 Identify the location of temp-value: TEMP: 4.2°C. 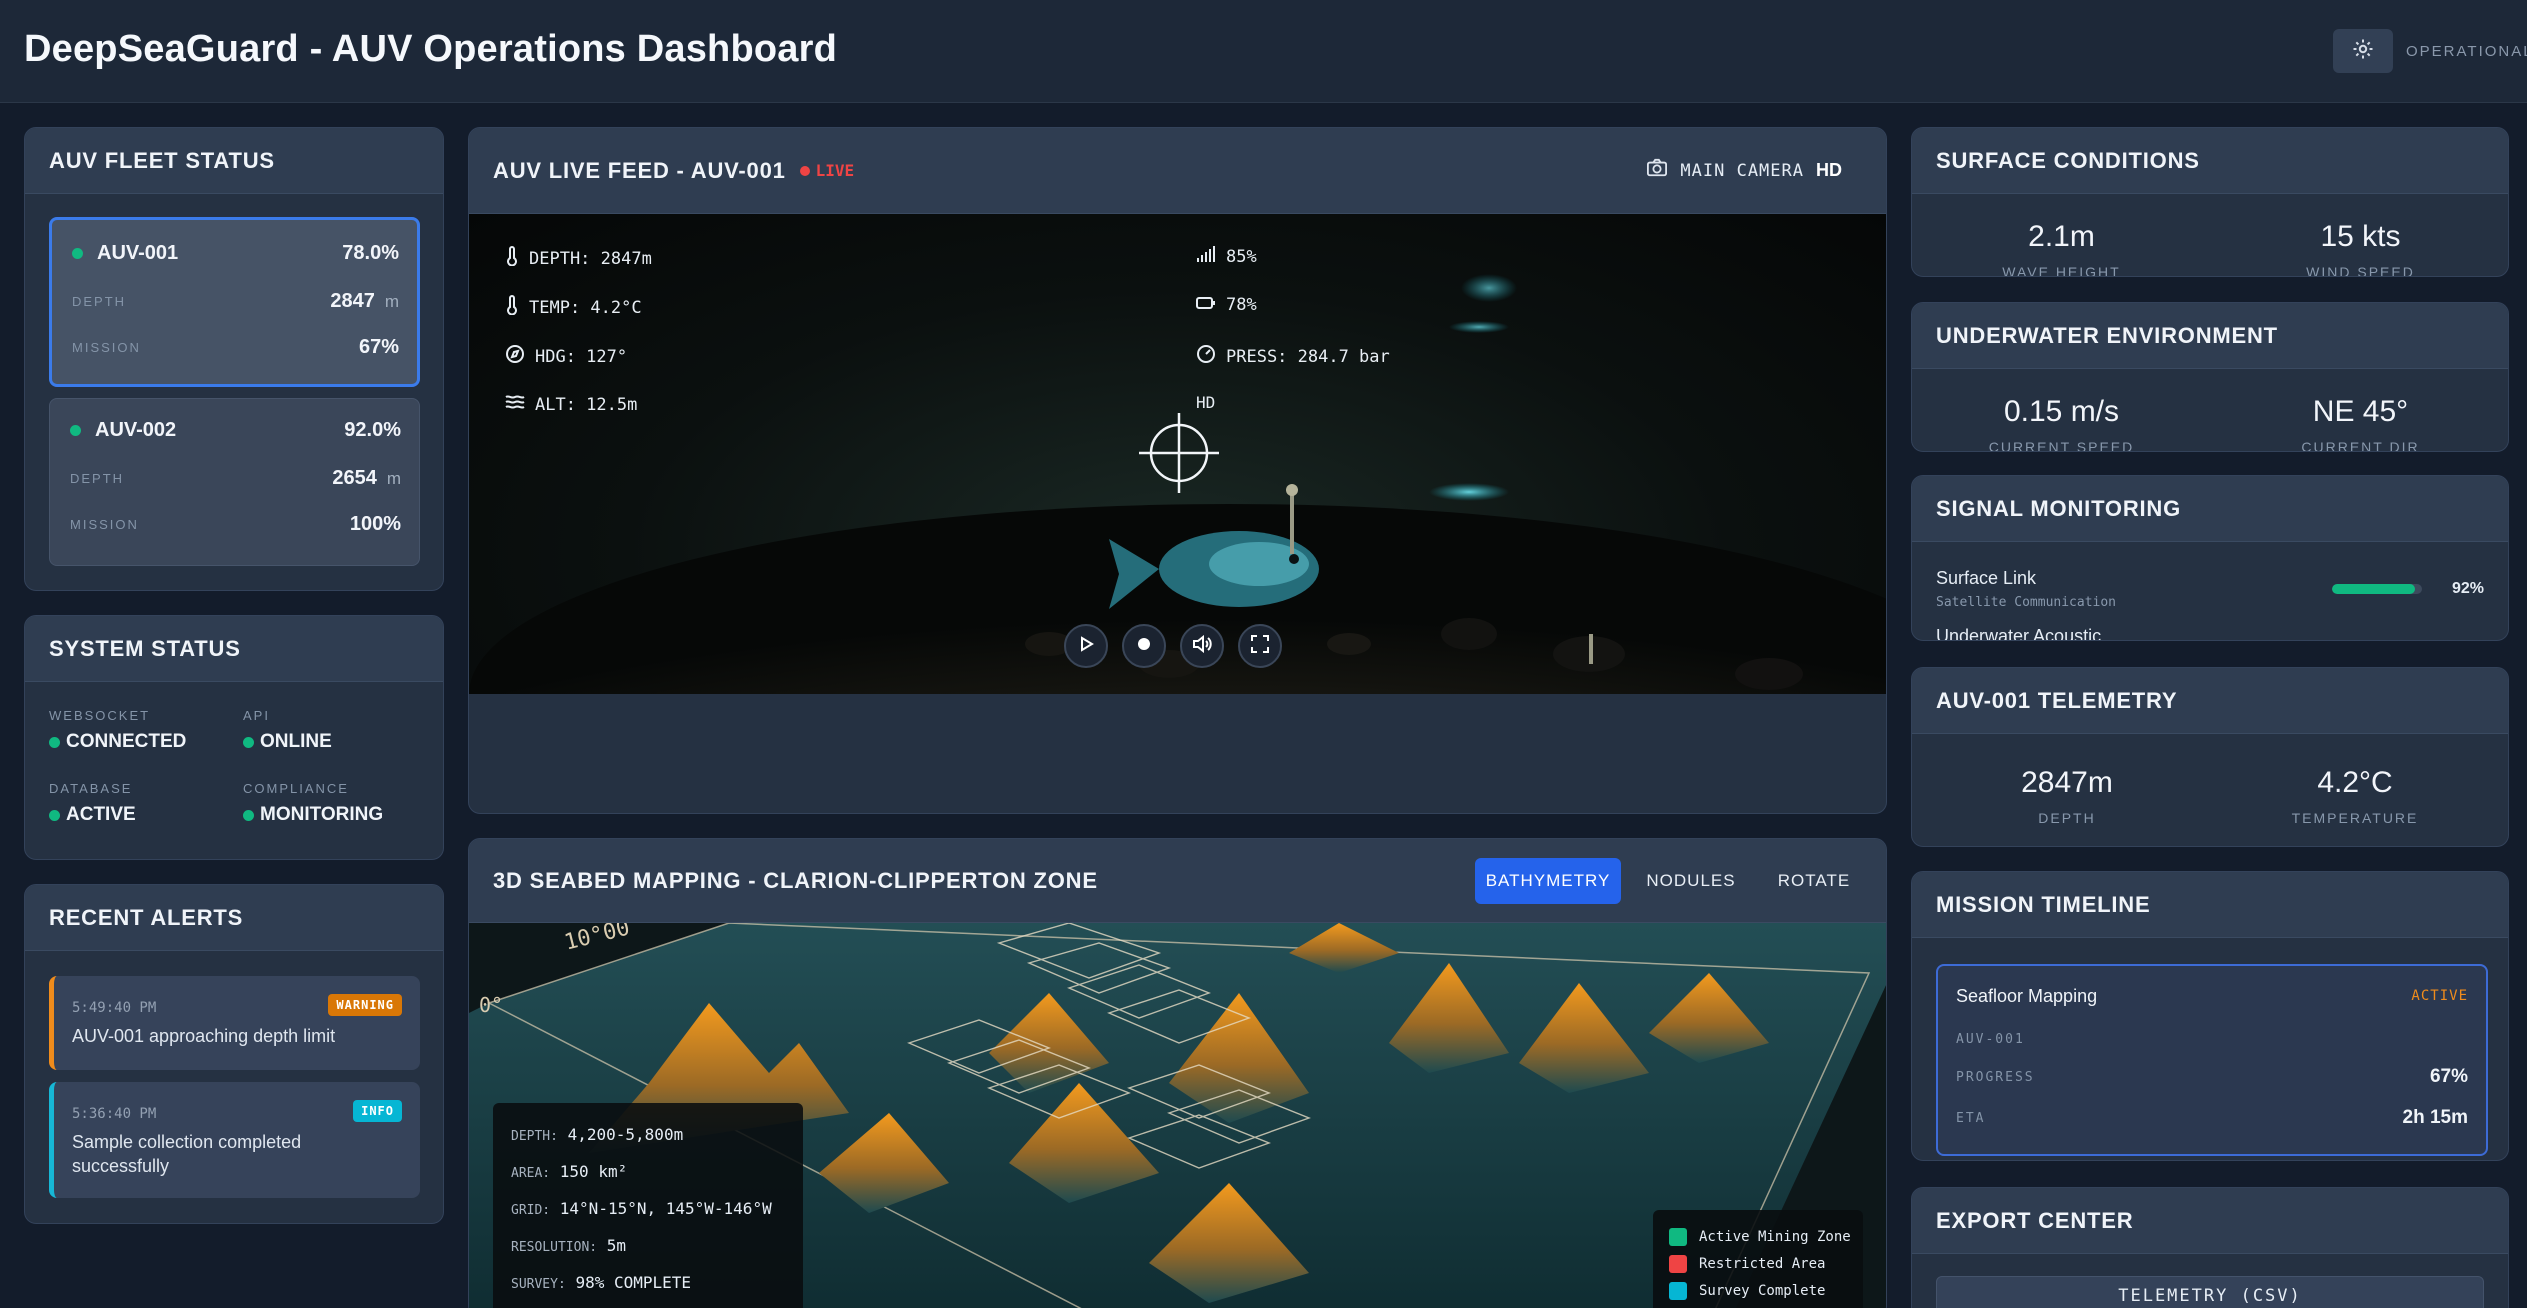
(585, 307).